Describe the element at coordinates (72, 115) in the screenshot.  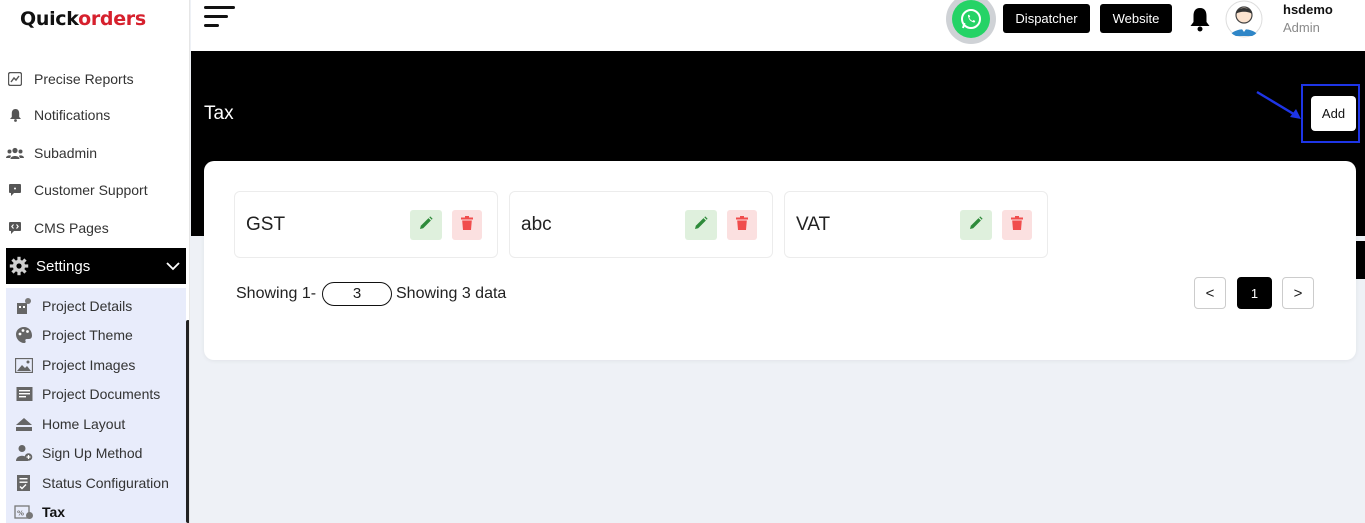
I see `sidebar-item-label: Notifications` at that location.